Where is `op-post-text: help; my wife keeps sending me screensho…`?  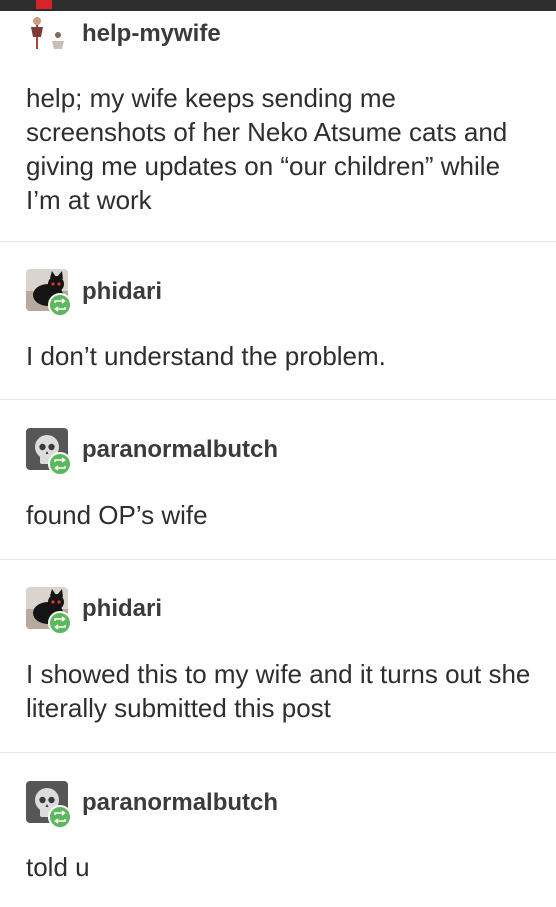
op-post-text: help; my wife keeps sending me screensho… is located at coordinates (267, 149).